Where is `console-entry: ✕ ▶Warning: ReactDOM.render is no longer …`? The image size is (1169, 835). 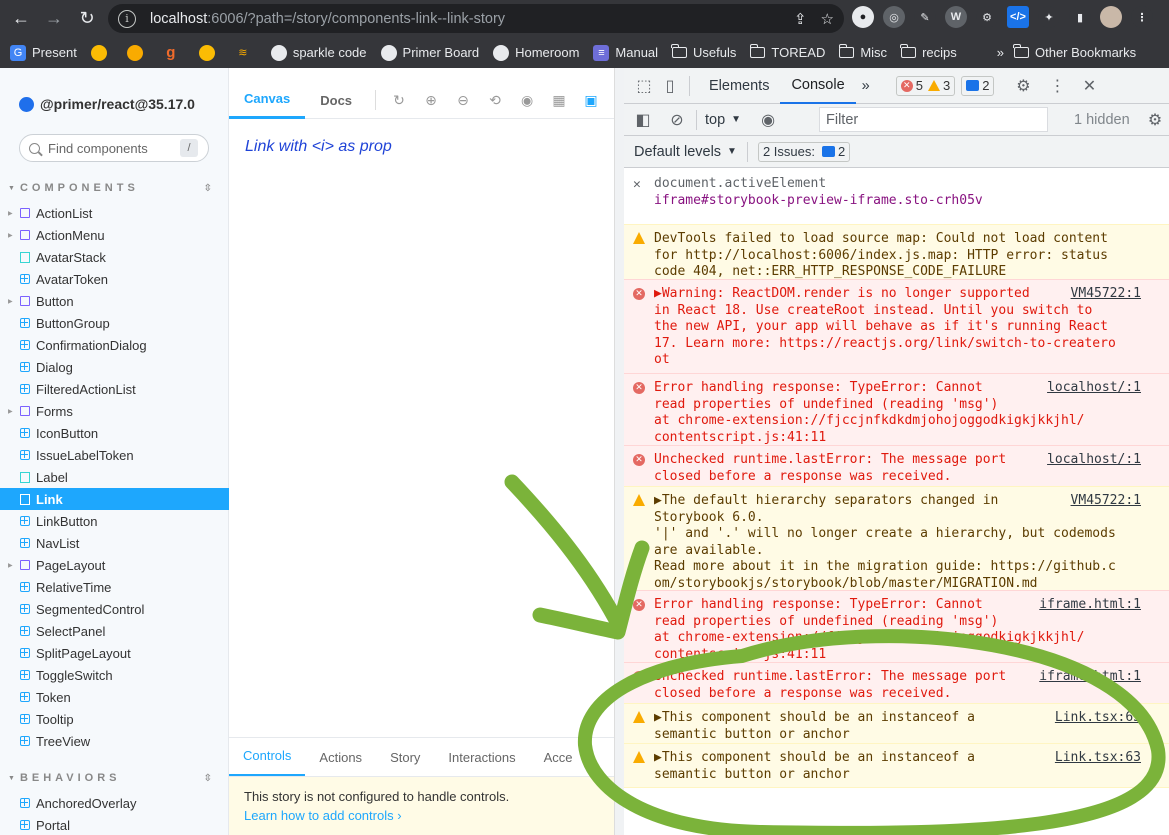
console-entry: ✕ ▶Warning: ReactDOM.render is no longer … is located at coordinates (896, 326).